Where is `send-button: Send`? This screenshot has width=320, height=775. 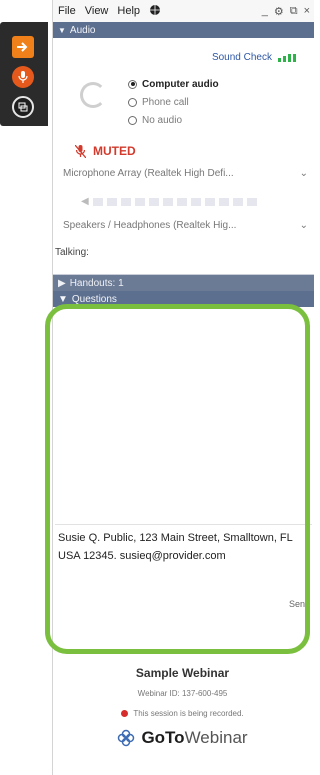
send-button: Send is located at coordinates (299, 604).